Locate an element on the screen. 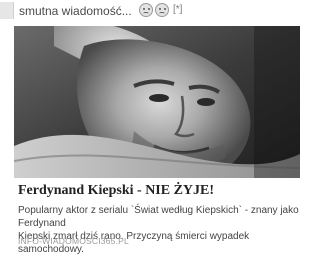 The image size is (320, 256). post-header: smutna wiadomość... [*] is located at coordinates (150, 12).